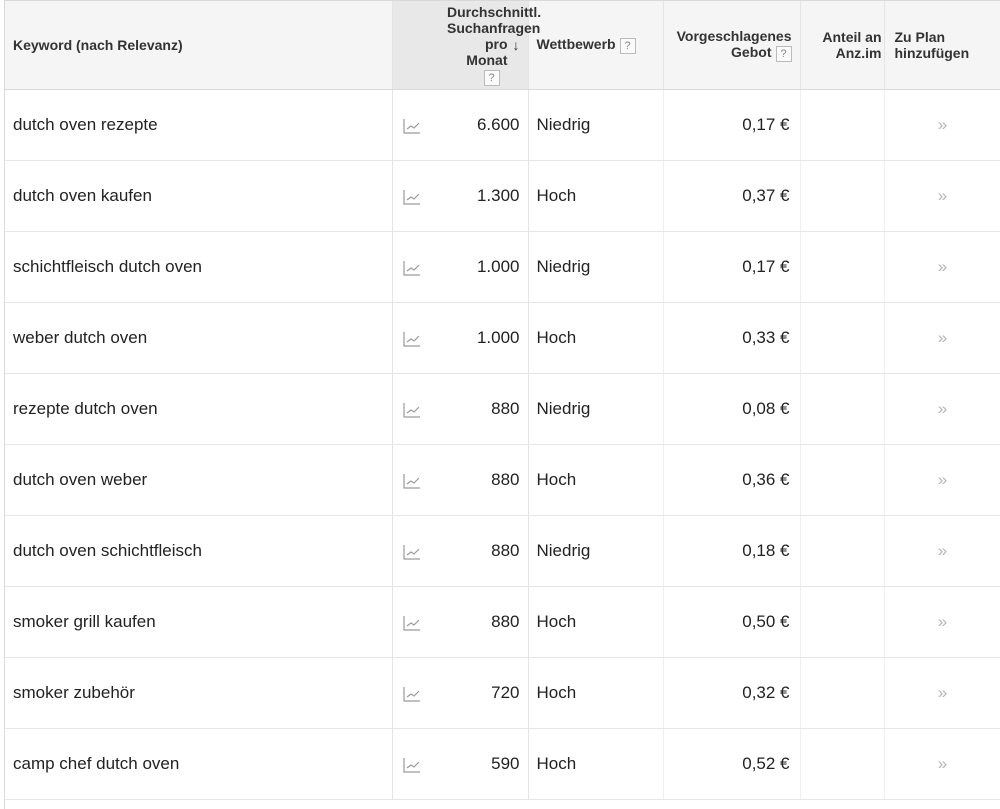 The height and width of the screenshot is (809, 1000). Describe the element at coordinates (80, 479) in the screenshot. I see `keyword-text: dutch oven weber` at that location.